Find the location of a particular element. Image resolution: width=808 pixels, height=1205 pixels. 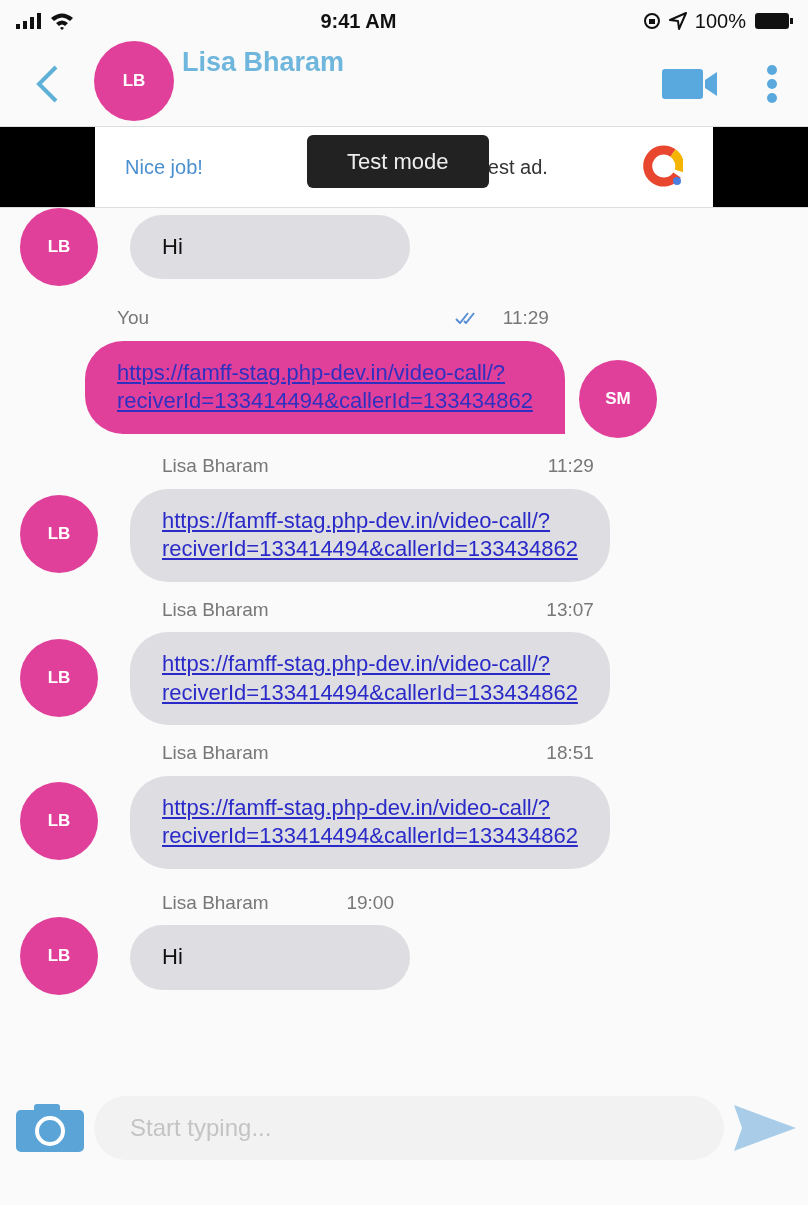

battery-percent: 100% is located at coordinates (720, 21).